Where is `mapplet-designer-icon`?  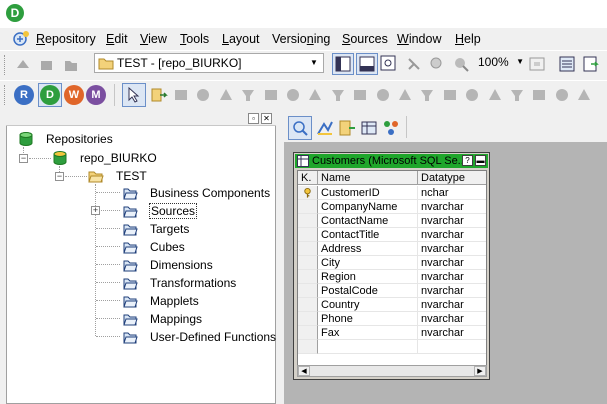
mapplet-designer-icon is located at coordinates (369, 128).